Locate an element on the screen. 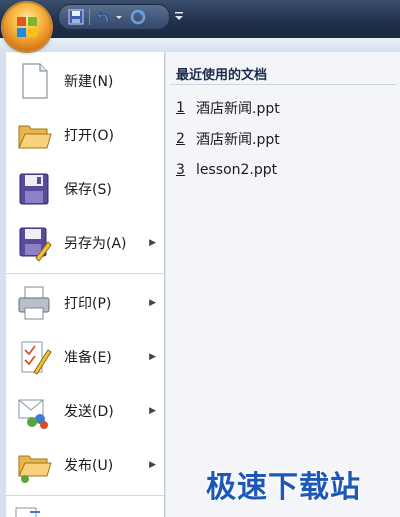  recent-documents-title: 最近使用的文档 is located at coordinates (222, 75).